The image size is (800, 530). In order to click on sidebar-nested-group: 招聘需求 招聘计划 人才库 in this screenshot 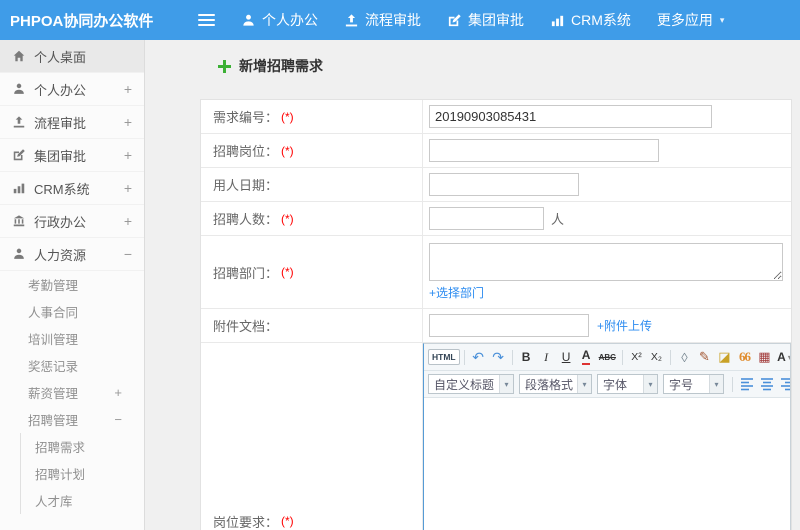, I will do `click(82, 473)`.